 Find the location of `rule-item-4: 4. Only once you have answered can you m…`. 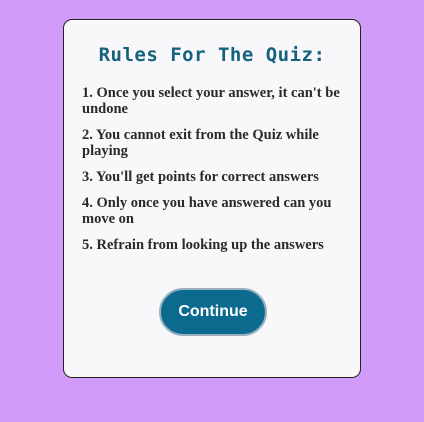

rule-item-4: 4. Only once you have answered can you m… is located at coordinates (207, 211).